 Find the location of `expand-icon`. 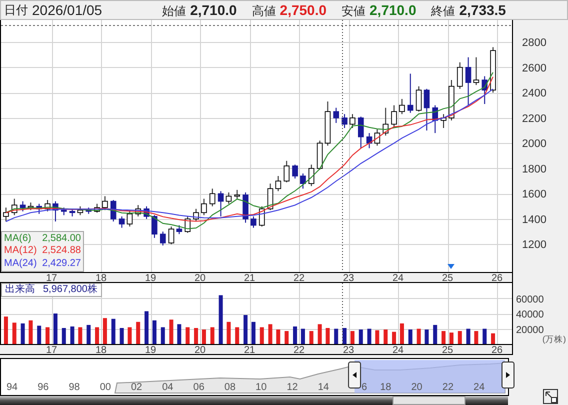

expand-icon is located at coordinates (550, 396).